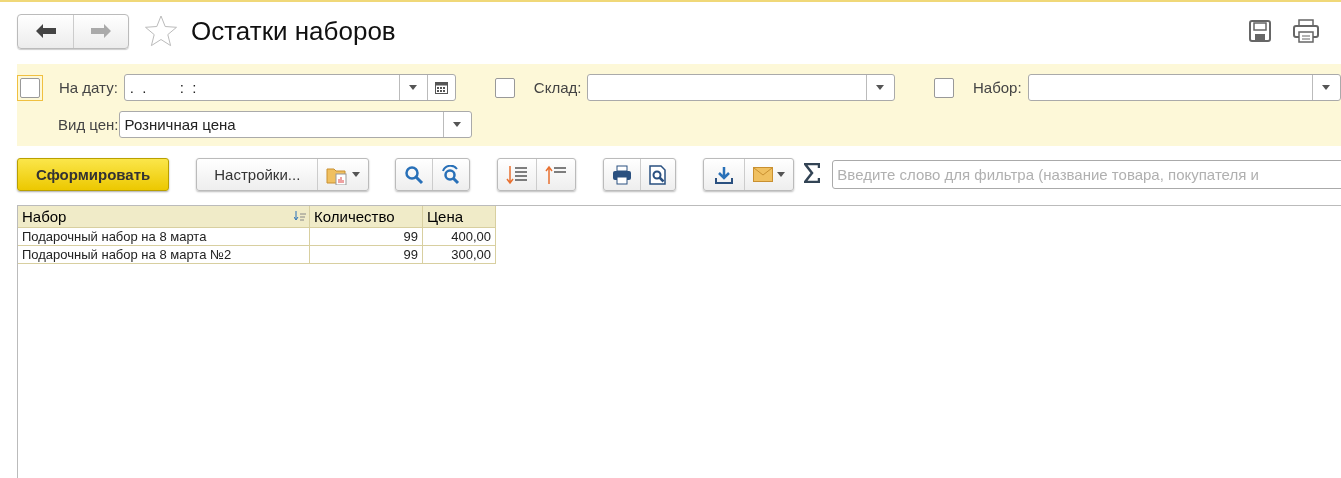 The height and width of the screenshot is (478, 1341). I want to click on search-icon, so click(414, 174).